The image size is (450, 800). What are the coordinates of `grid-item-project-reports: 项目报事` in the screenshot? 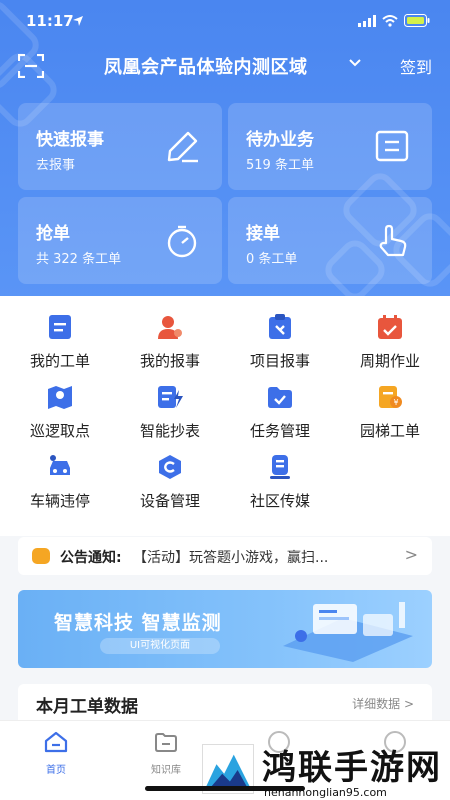 It's located at (280, 340).